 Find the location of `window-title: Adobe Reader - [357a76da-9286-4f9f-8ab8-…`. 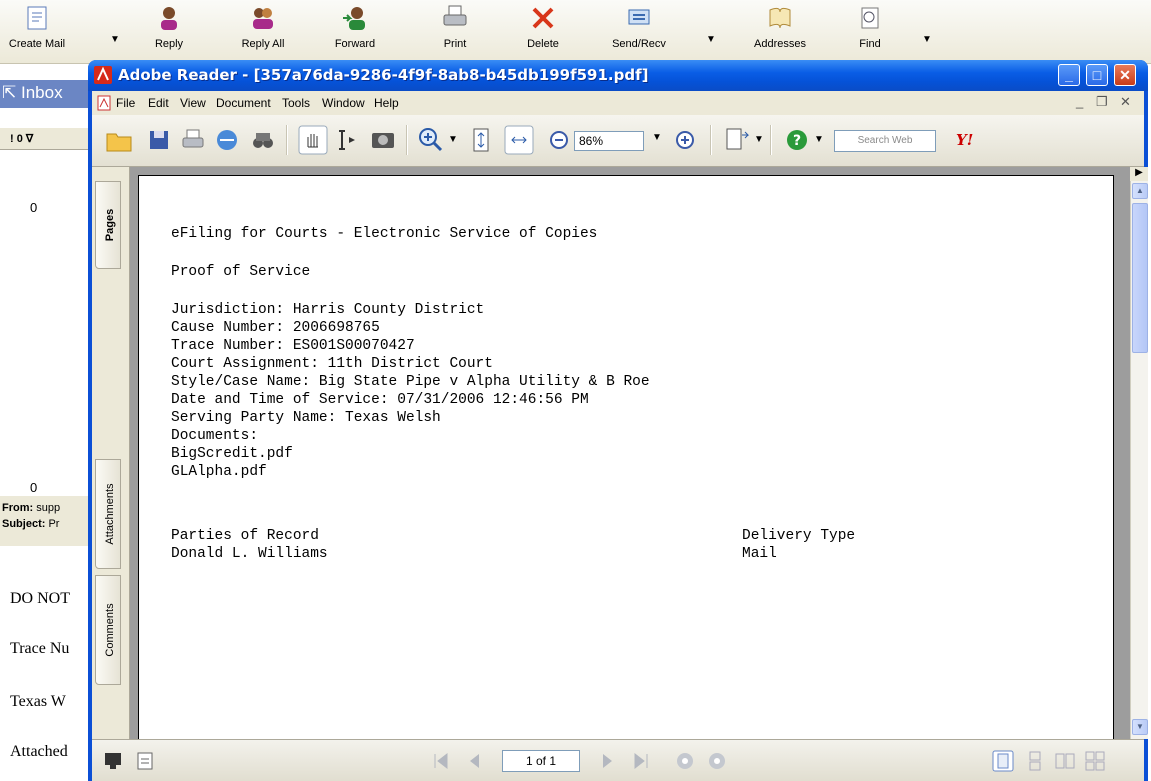

window-title: Adobe Reader - [357a76da-9286-4f9f-8ab8-… is located at coordinates (383, 75).